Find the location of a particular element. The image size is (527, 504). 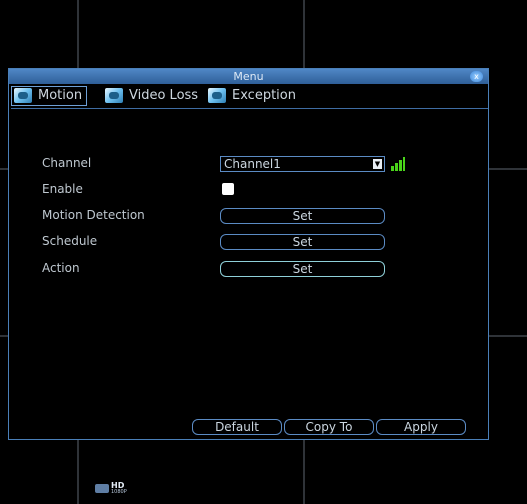

close-button: x is located at coordinates (476, 76).